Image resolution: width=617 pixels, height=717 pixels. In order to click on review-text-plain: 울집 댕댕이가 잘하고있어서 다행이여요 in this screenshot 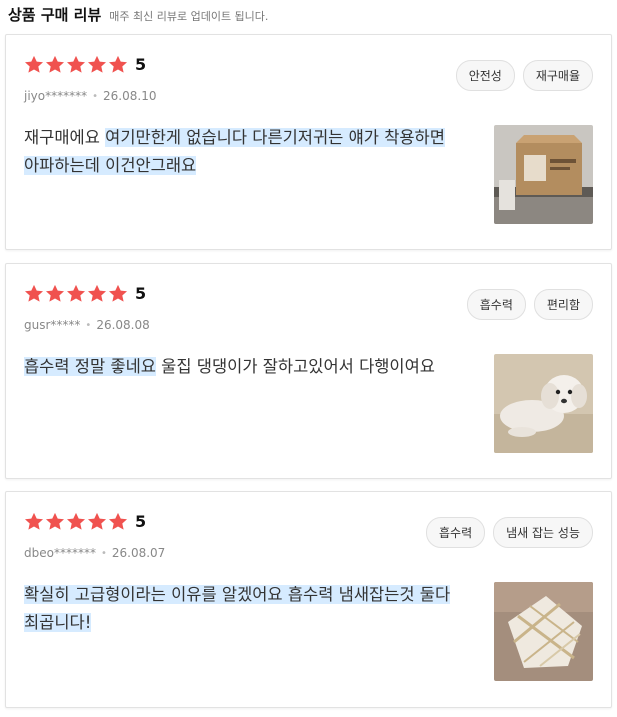, I will do `click(295, 366)`.